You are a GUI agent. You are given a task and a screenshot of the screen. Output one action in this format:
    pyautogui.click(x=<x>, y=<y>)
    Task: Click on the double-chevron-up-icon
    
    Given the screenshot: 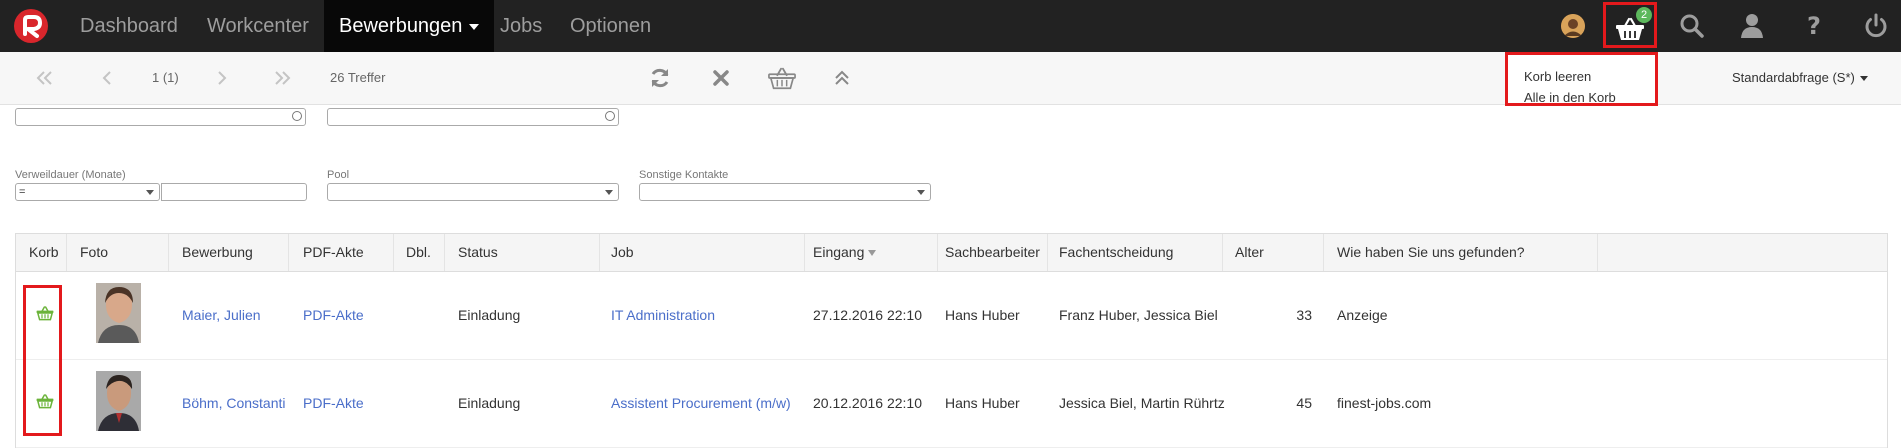 What is the action you would take?
    pyautogui.click(x=842, y=77)
    